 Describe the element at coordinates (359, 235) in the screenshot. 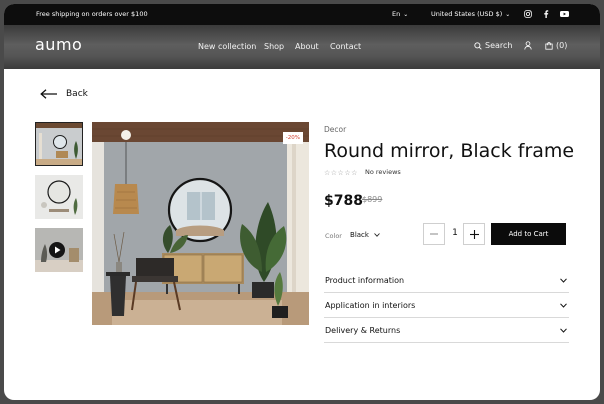

I see `color-value: Black` at that location.